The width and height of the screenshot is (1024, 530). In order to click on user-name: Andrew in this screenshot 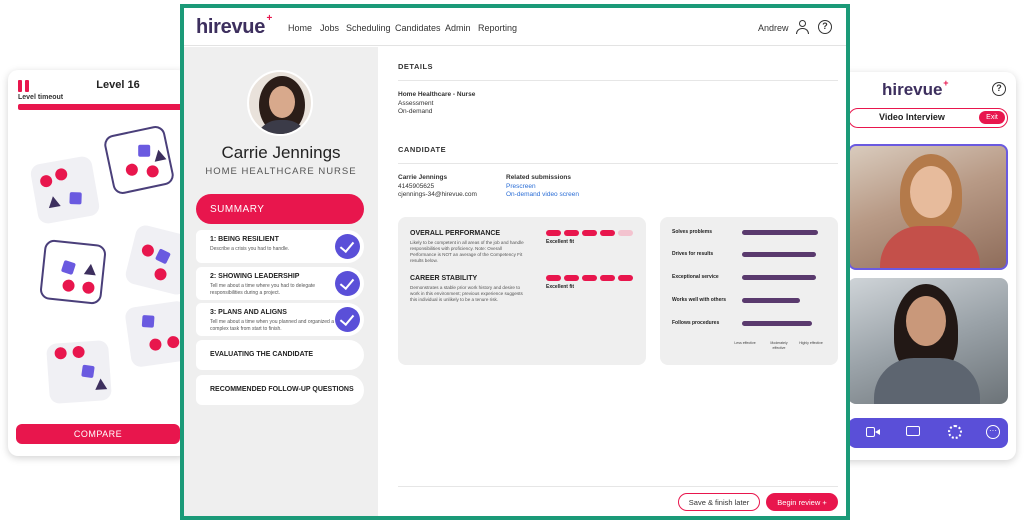, I will do `click(773, 28)`.